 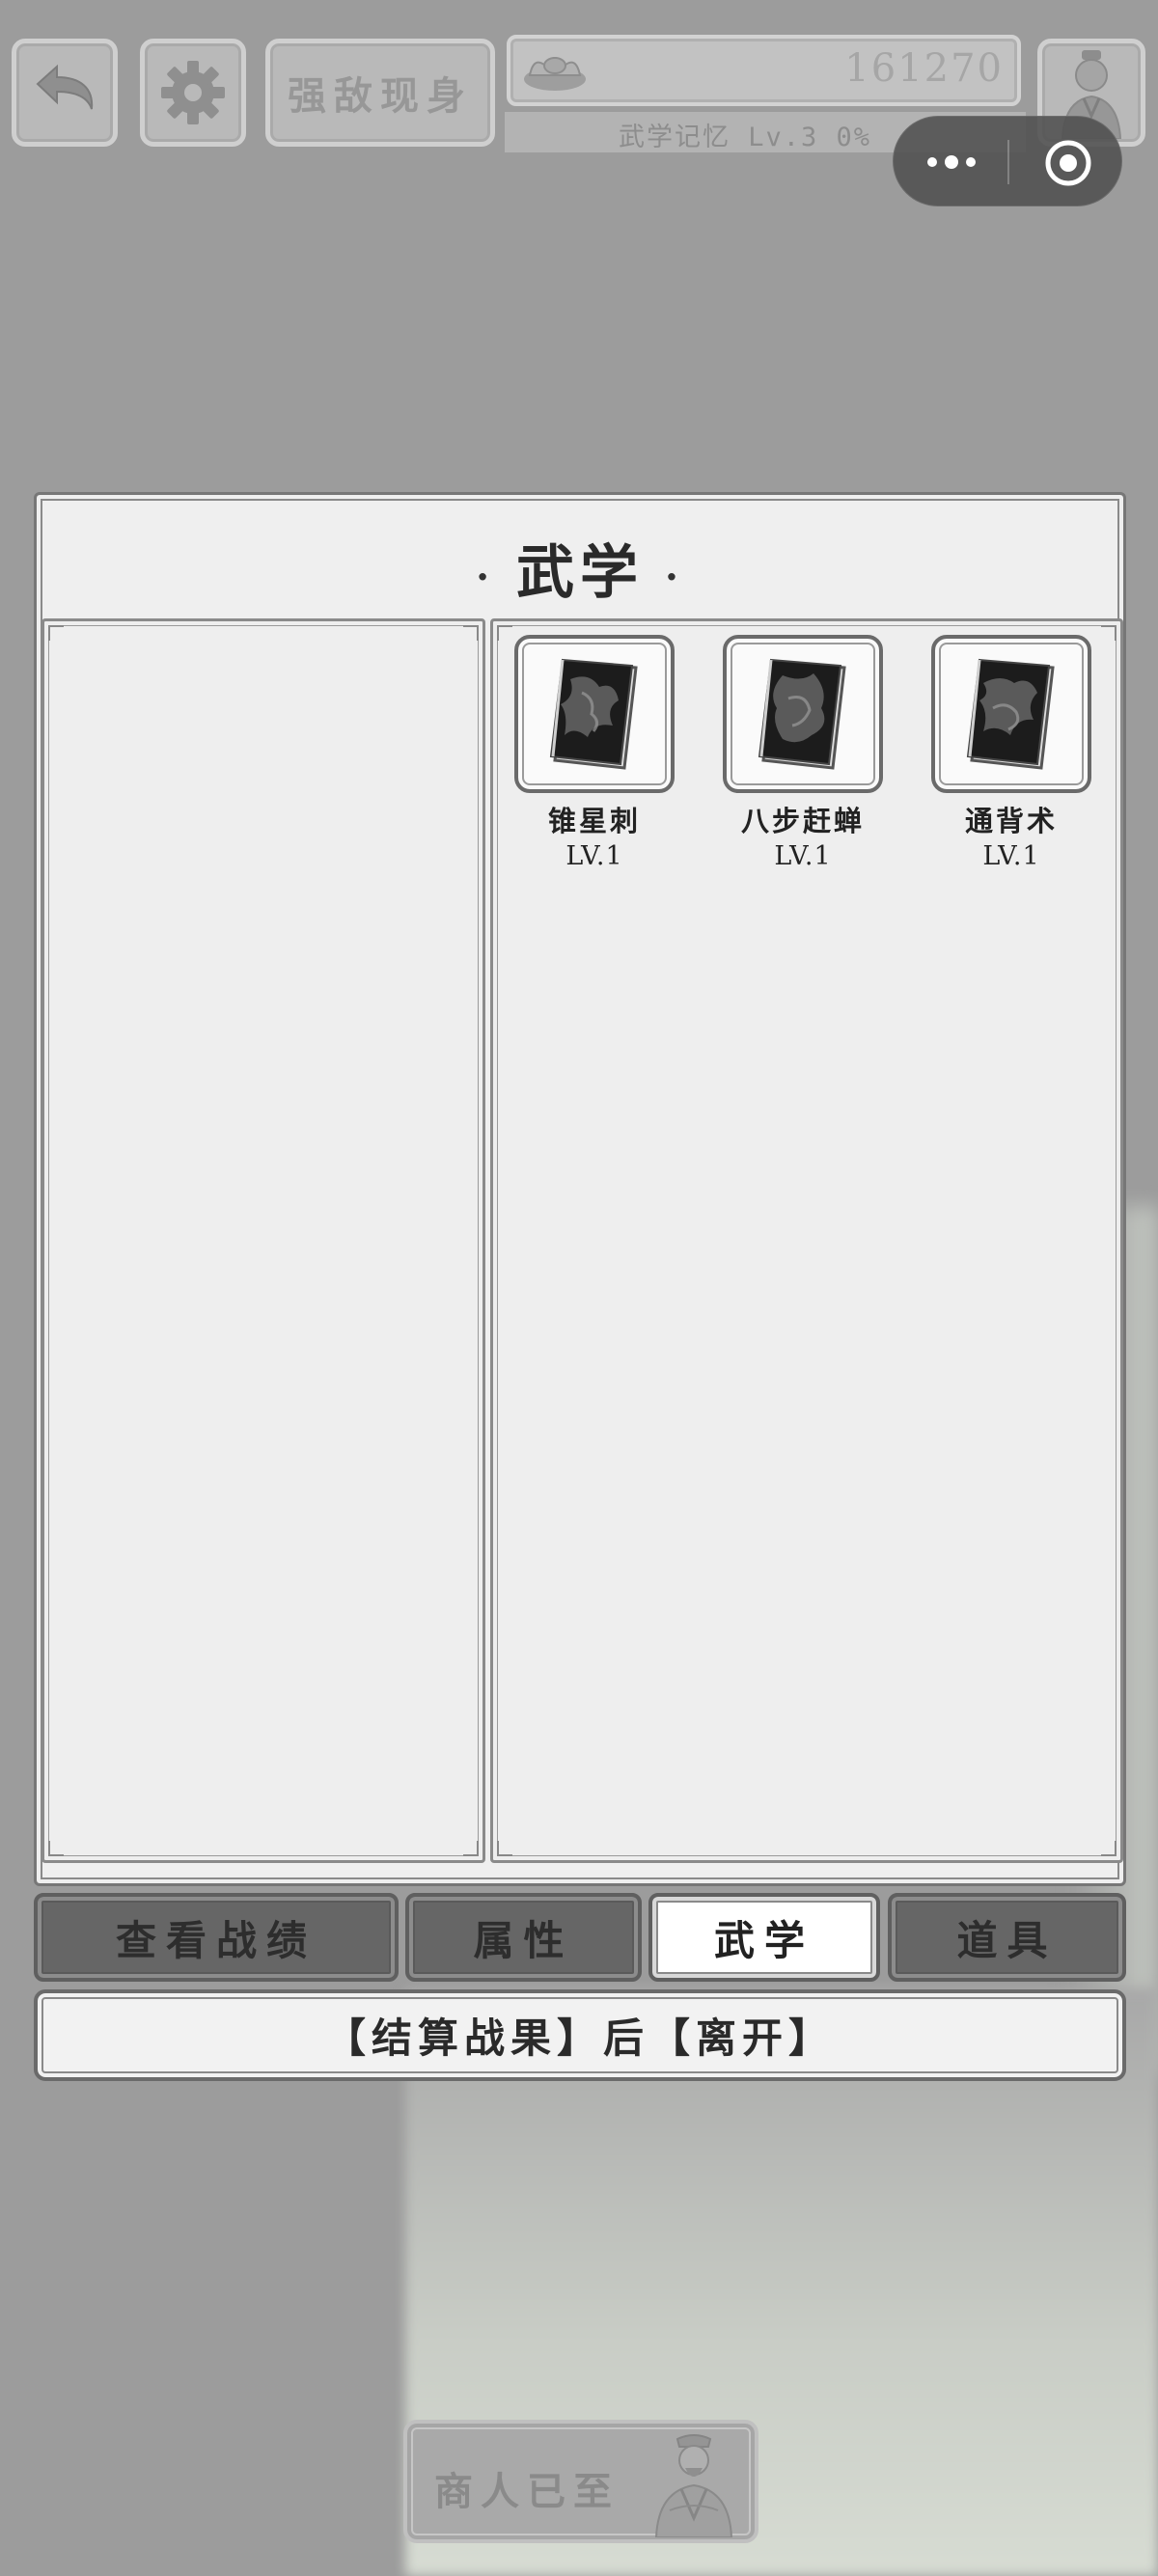 I want to click on target-close-icon, so click(x=1068, y=163).